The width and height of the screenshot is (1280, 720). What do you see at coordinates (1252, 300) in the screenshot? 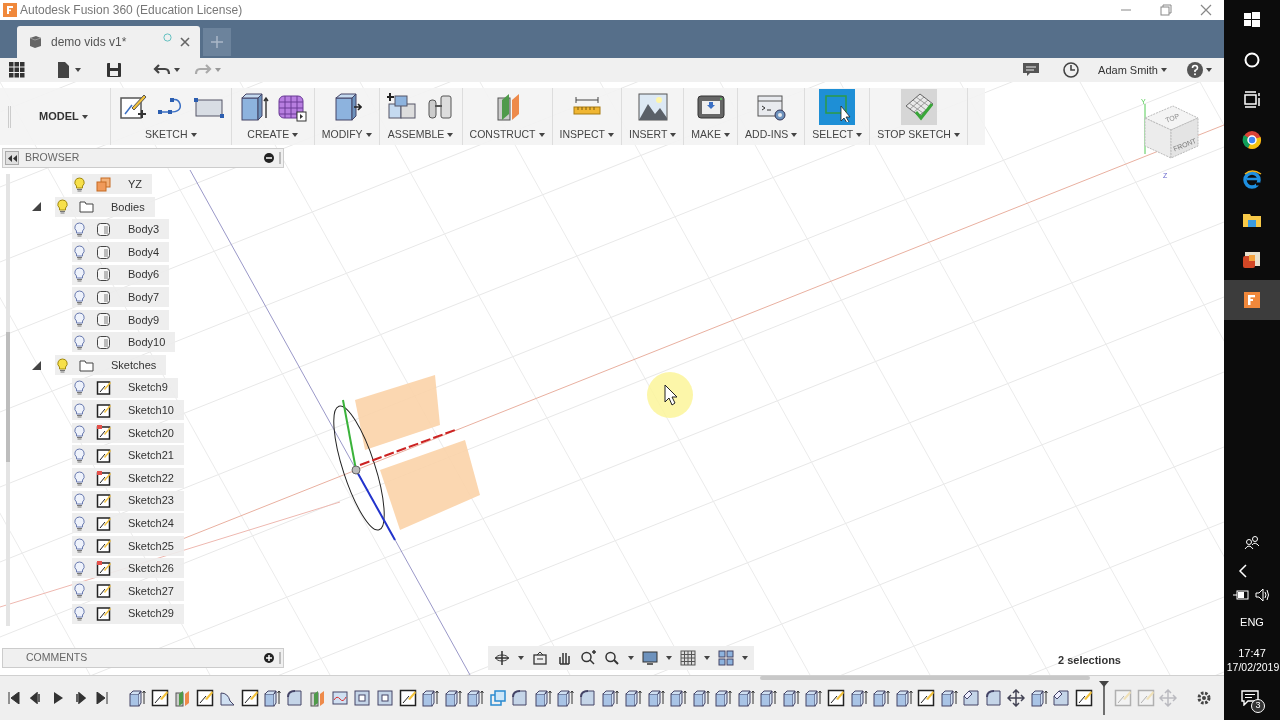
I see `taskbar-button` at bounding box center [1252, 300].